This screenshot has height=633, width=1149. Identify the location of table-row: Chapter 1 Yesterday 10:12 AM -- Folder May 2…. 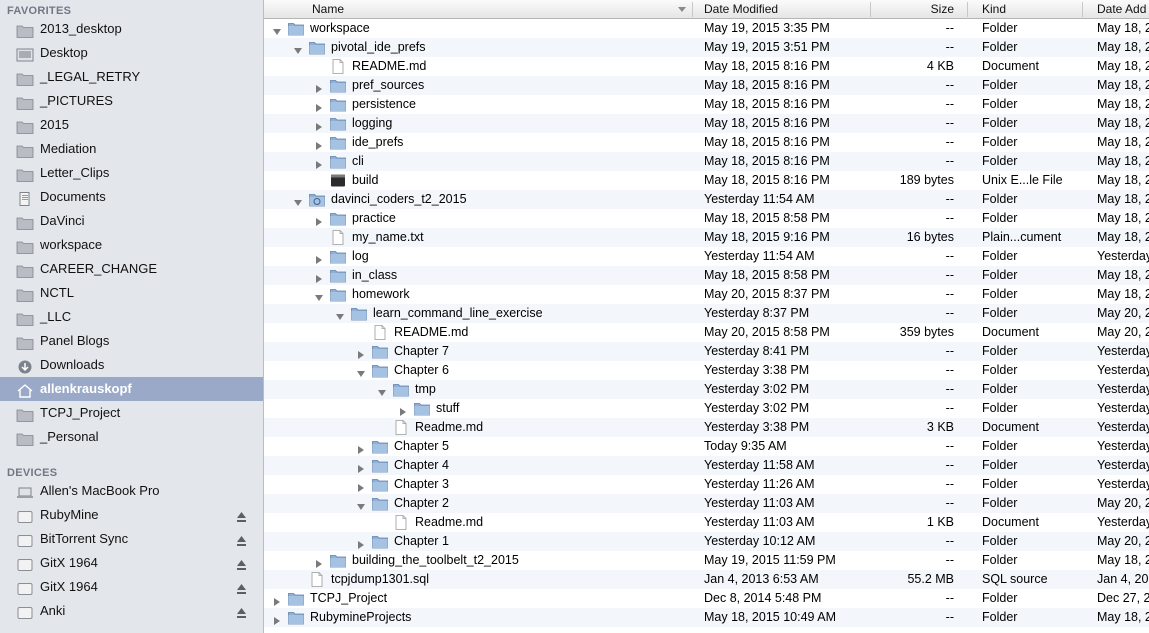
(706, 541).